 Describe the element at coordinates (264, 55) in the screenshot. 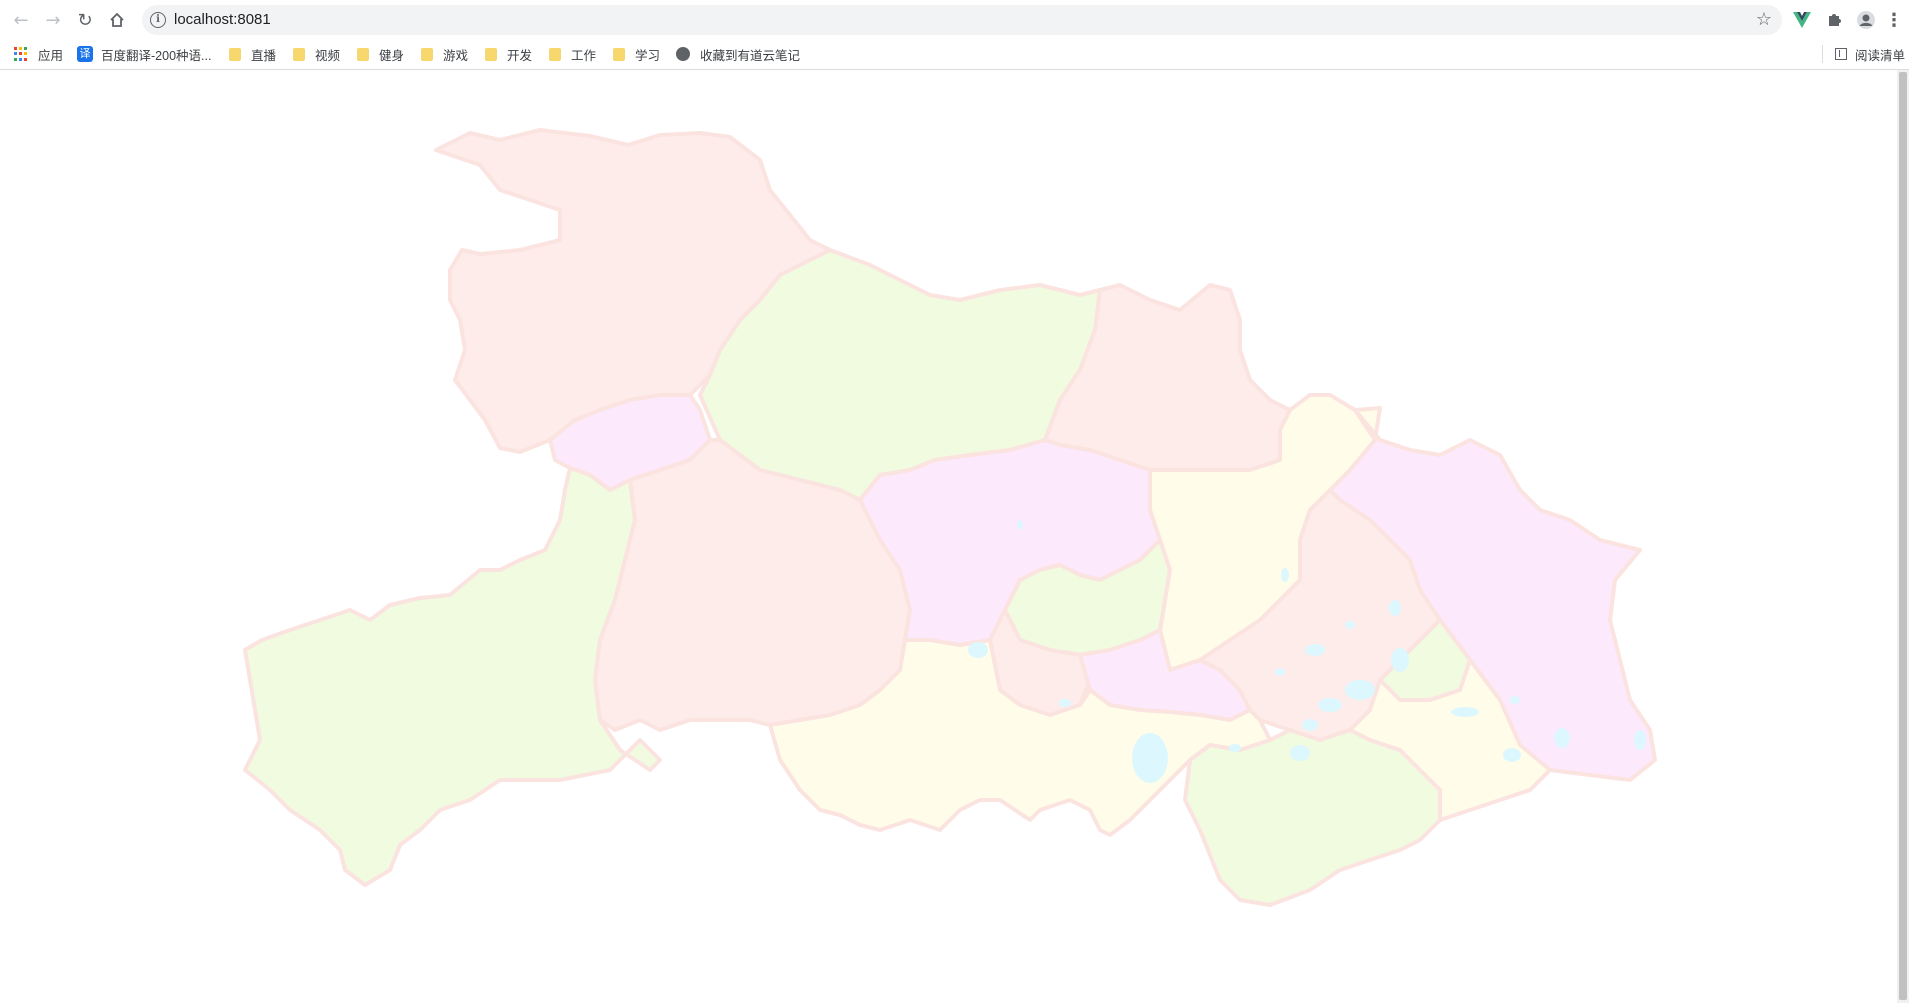

I see `bookmark-label: 直播` at that location.